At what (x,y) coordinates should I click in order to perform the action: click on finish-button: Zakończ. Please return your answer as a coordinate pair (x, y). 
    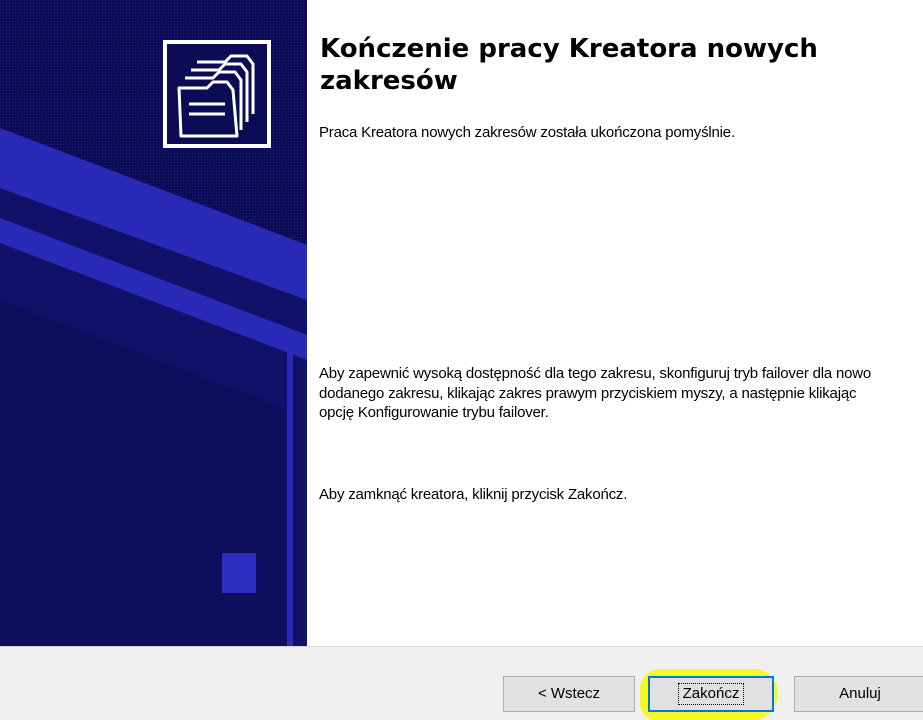
    Looking at the image, I should click on (711, 694).